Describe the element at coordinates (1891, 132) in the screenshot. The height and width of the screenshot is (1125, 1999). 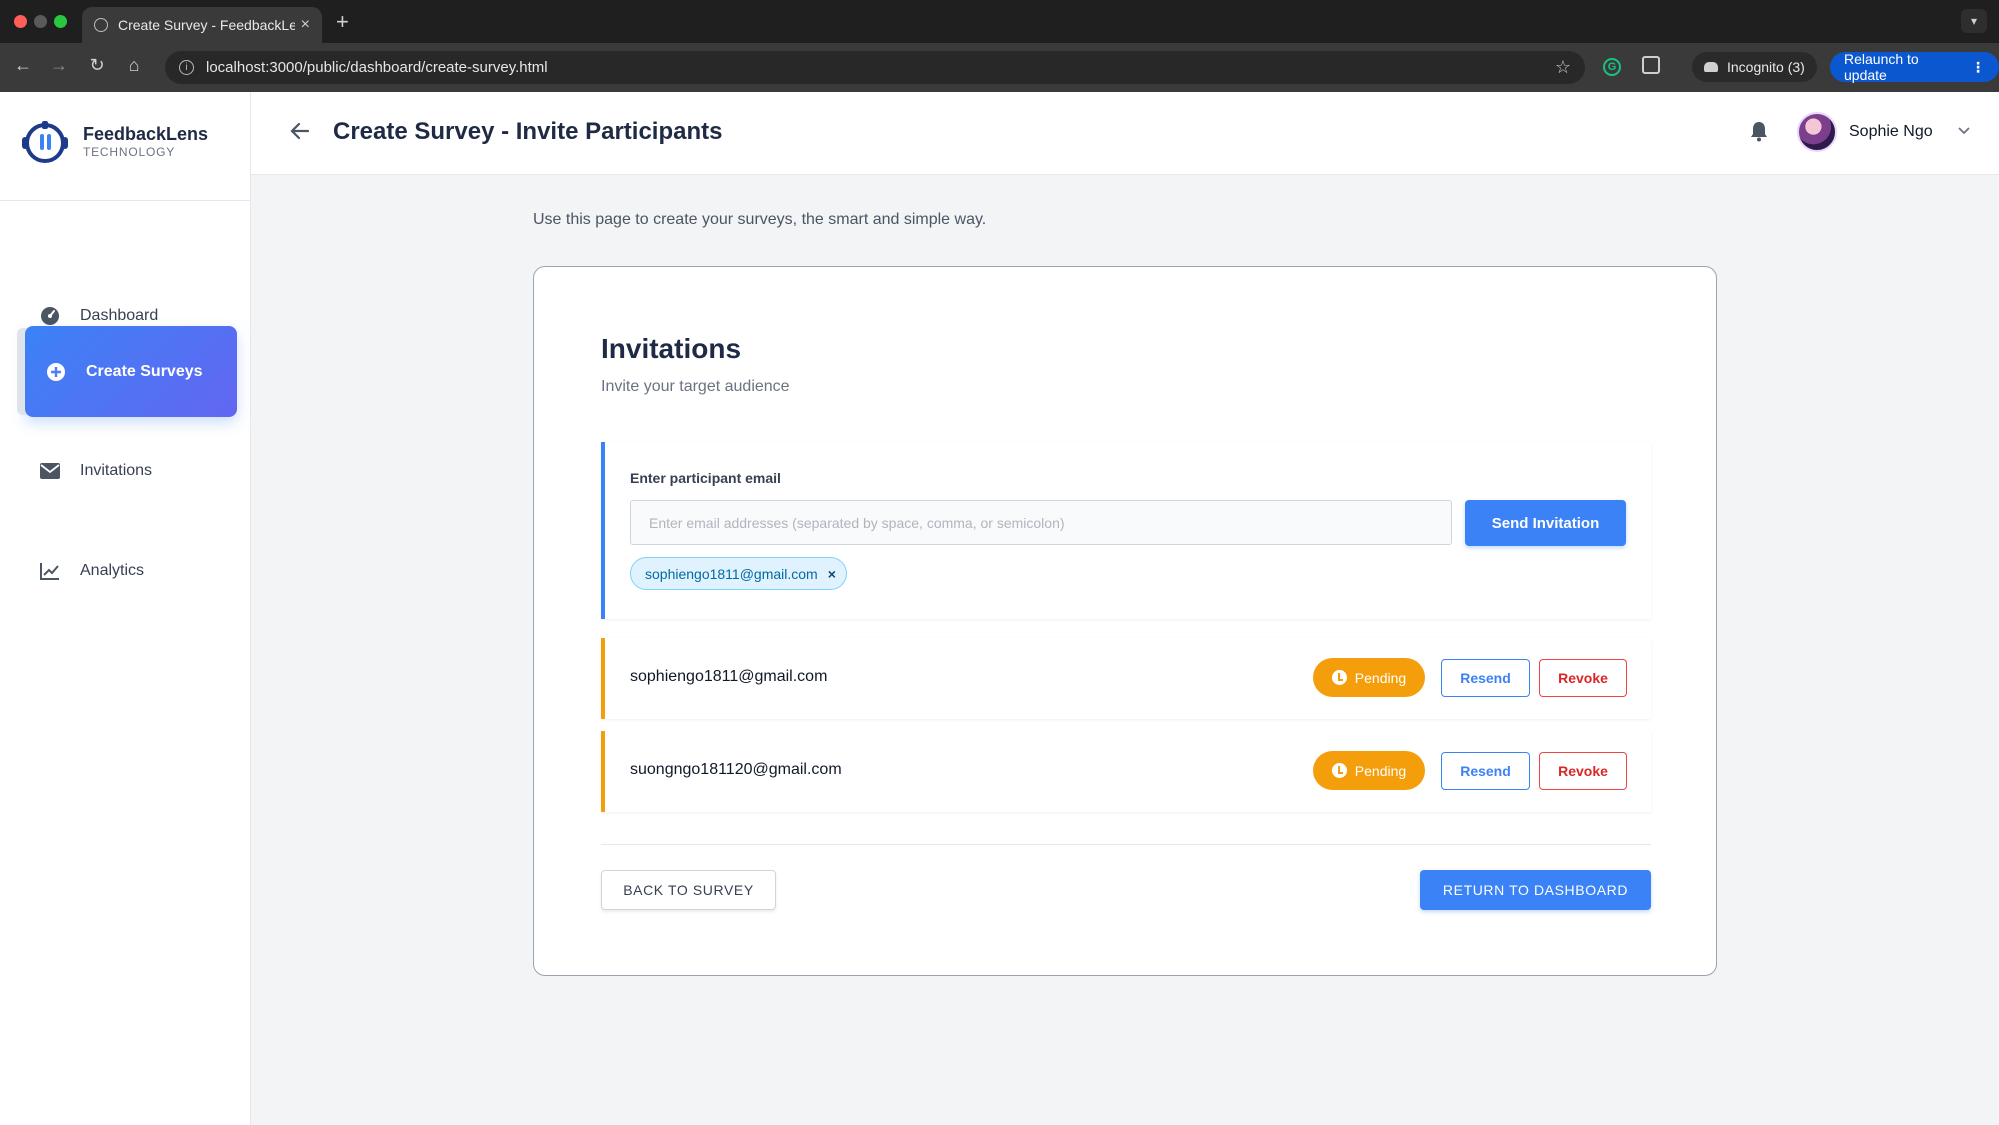
I see `user-name: Sophie Ngo` at that location.